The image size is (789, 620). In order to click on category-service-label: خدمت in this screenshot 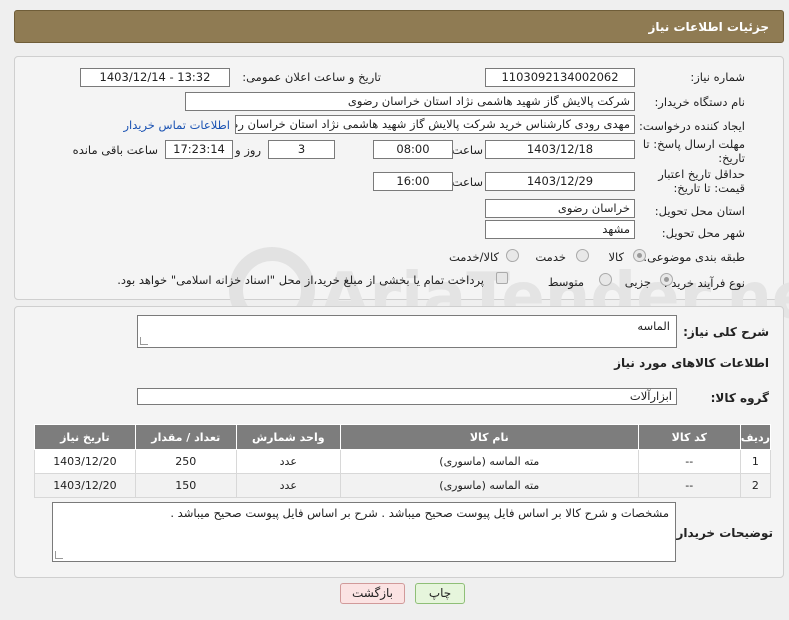, I will do `click(550, 257)`.